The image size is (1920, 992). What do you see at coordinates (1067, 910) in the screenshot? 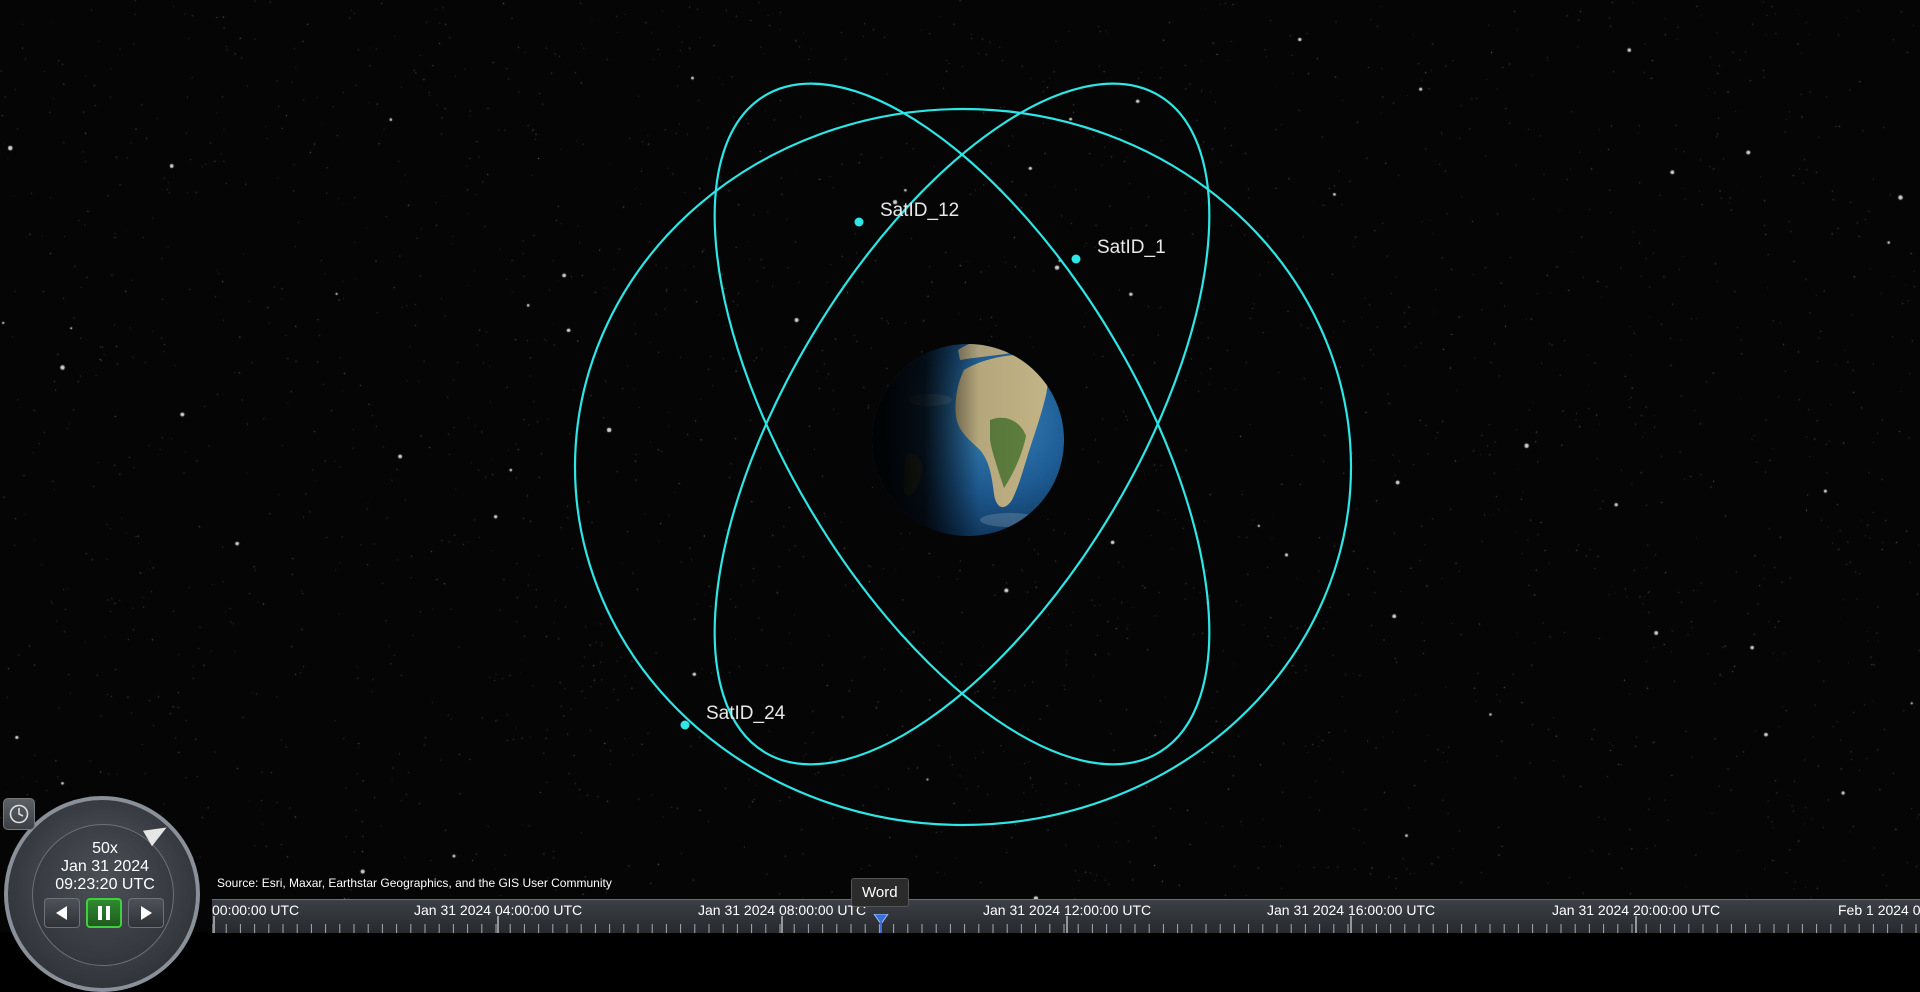
I see `timeline-label: Jan 31 2024 12:00:00 UTC` at bounding box center [1067, 910].